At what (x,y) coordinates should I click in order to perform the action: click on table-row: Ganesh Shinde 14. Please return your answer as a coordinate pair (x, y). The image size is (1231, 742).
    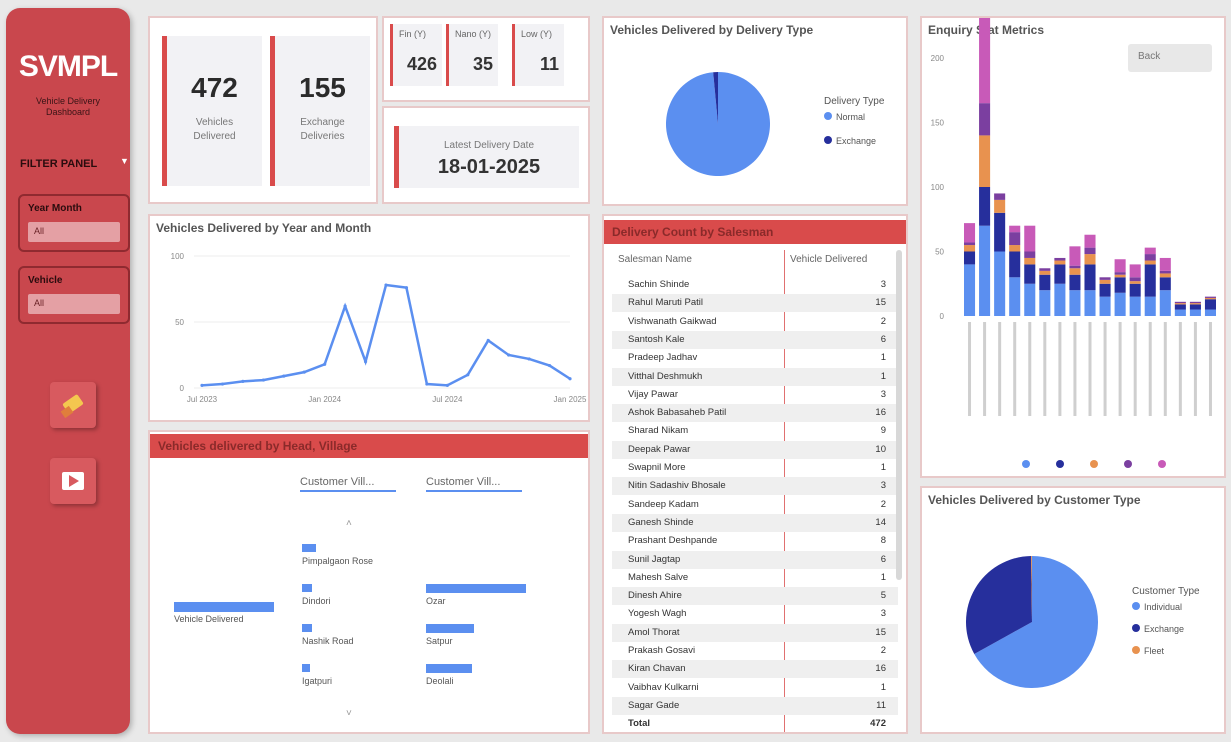
    Looking at the image, I should click on (755, 522).